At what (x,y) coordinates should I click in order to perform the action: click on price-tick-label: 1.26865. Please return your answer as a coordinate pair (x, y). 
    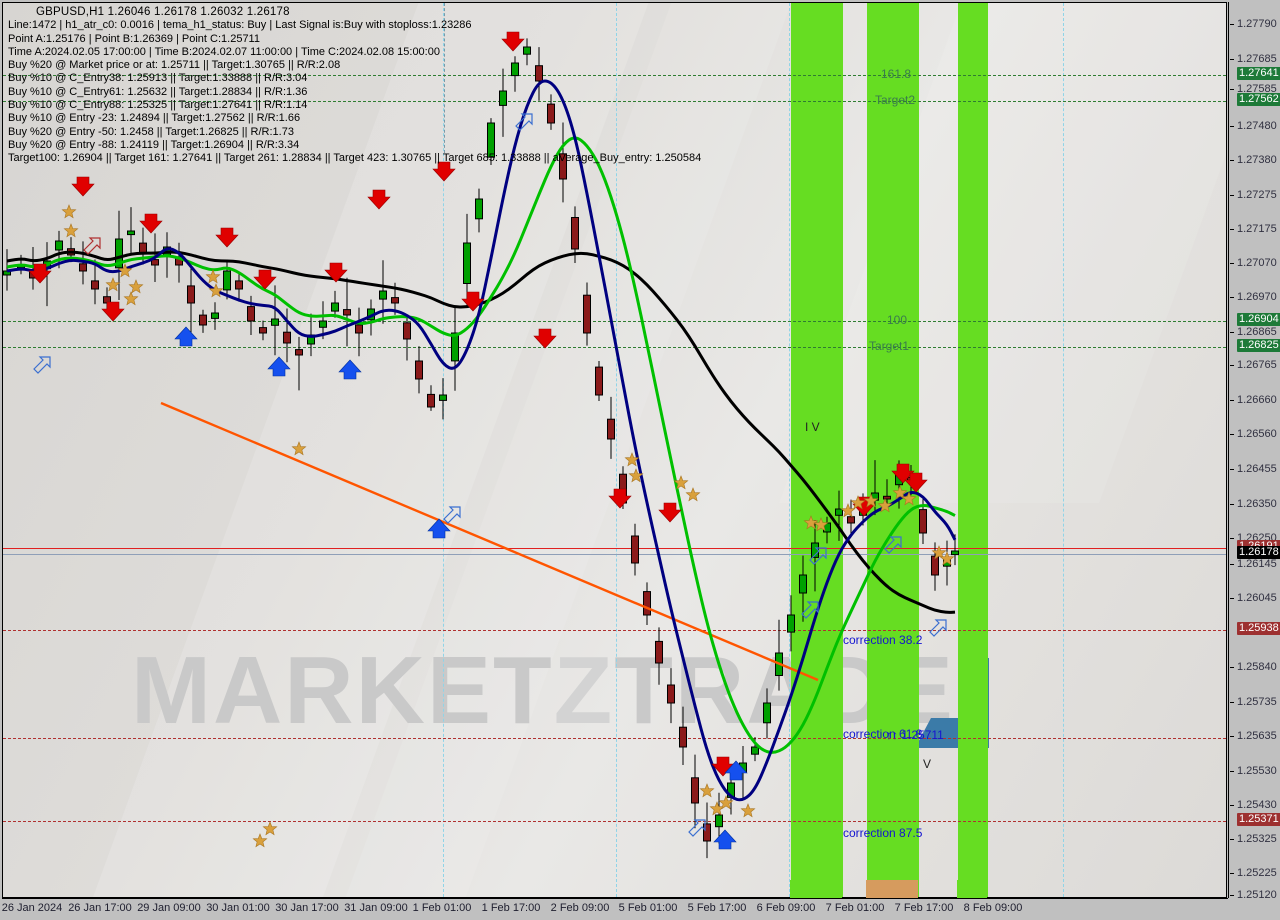
    Looking at the image, I should click on (1257, 332).